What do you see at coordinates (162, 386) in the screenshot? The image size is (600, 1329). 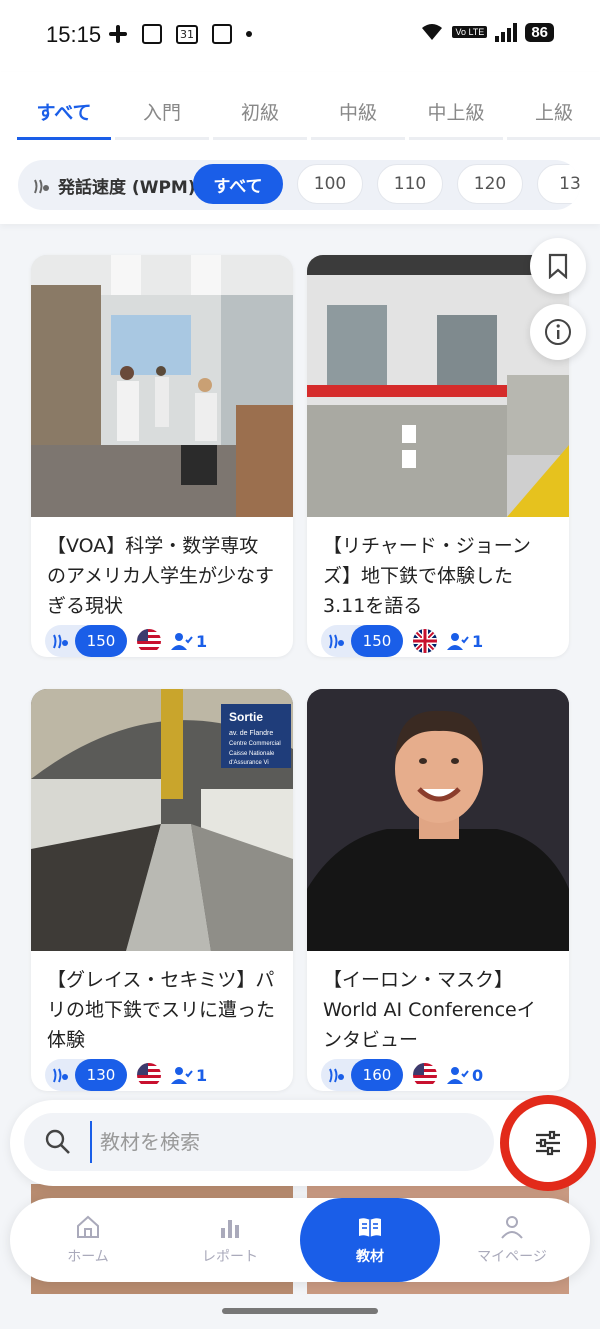 I see `card-image-lab` at bounding box center [162, 386].